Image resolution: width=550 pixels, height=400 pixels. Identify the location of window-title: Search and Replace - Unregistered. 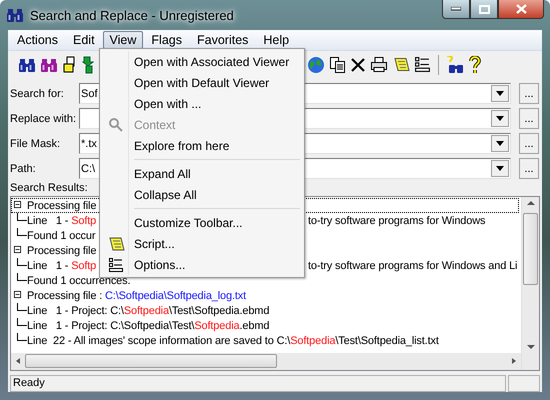
(132, 15).